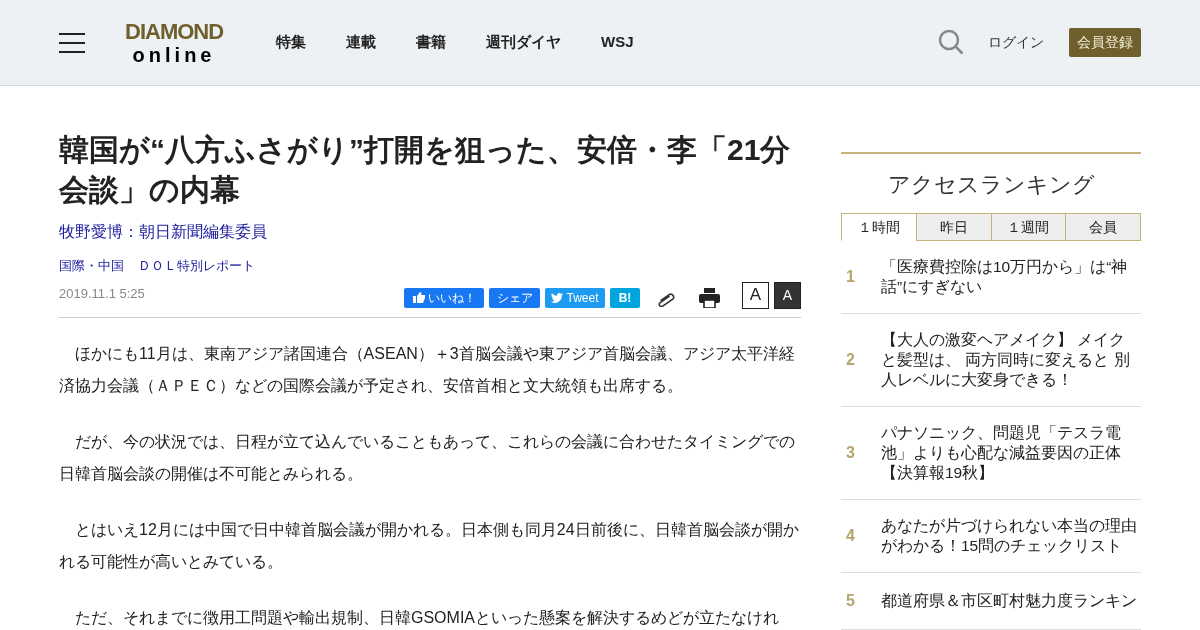 This screenshot has width=1200, height=630. I want to click on nav-link: WSJ, so click(617, 42).